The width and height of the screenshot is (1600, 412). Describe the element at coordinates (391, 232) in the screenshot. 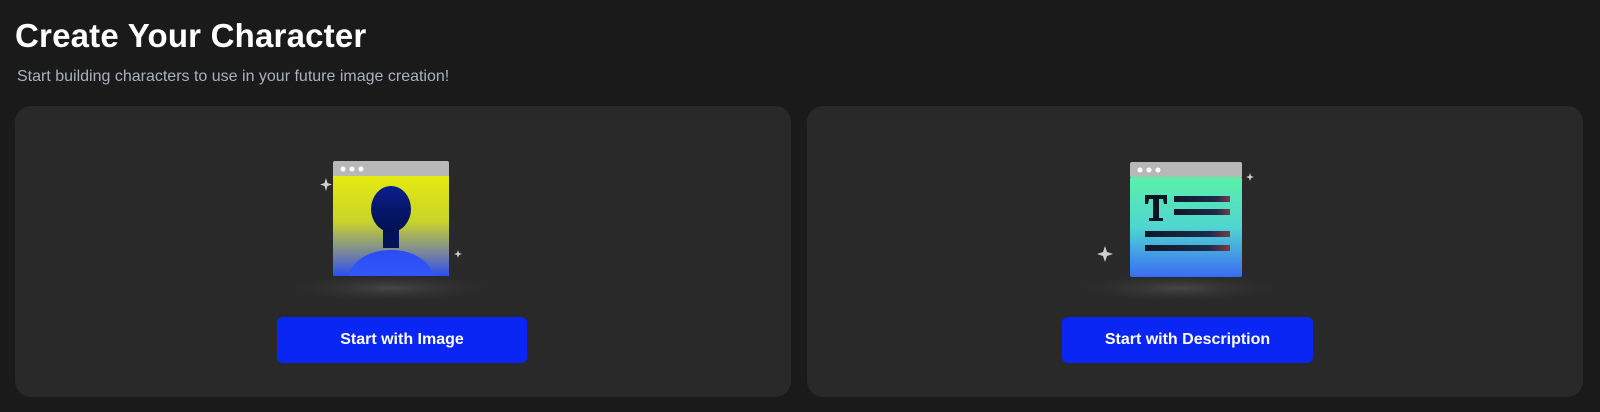

I see `person-window-illustration` at that location.